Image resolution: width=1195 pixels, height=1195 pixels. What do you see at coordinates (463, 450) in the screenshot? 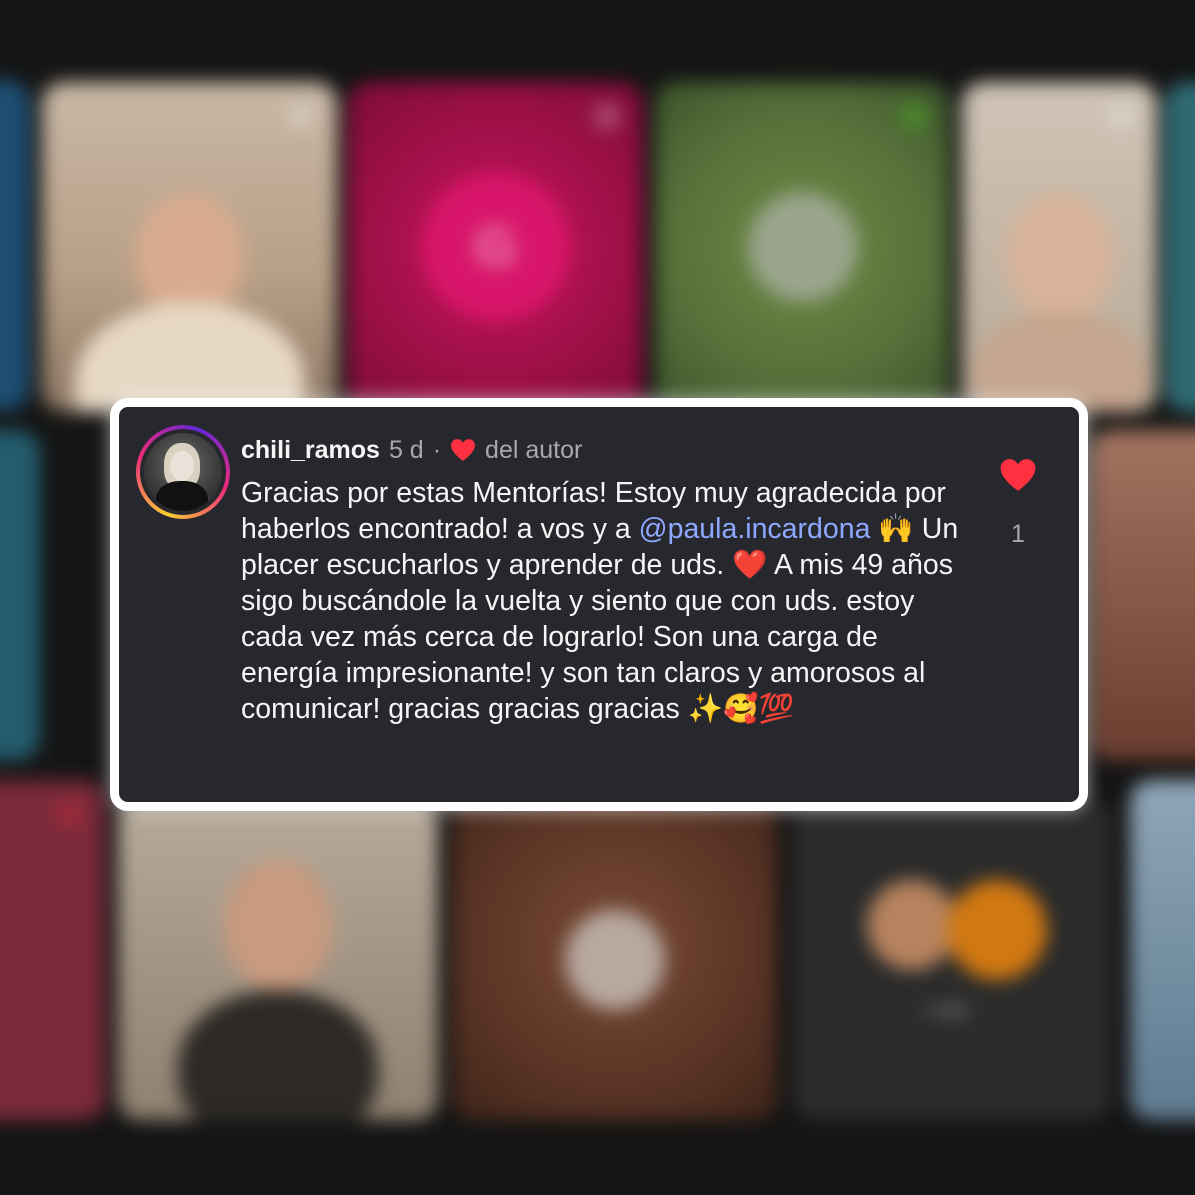
I see `heart-icon` at bounding box center [463, 450].